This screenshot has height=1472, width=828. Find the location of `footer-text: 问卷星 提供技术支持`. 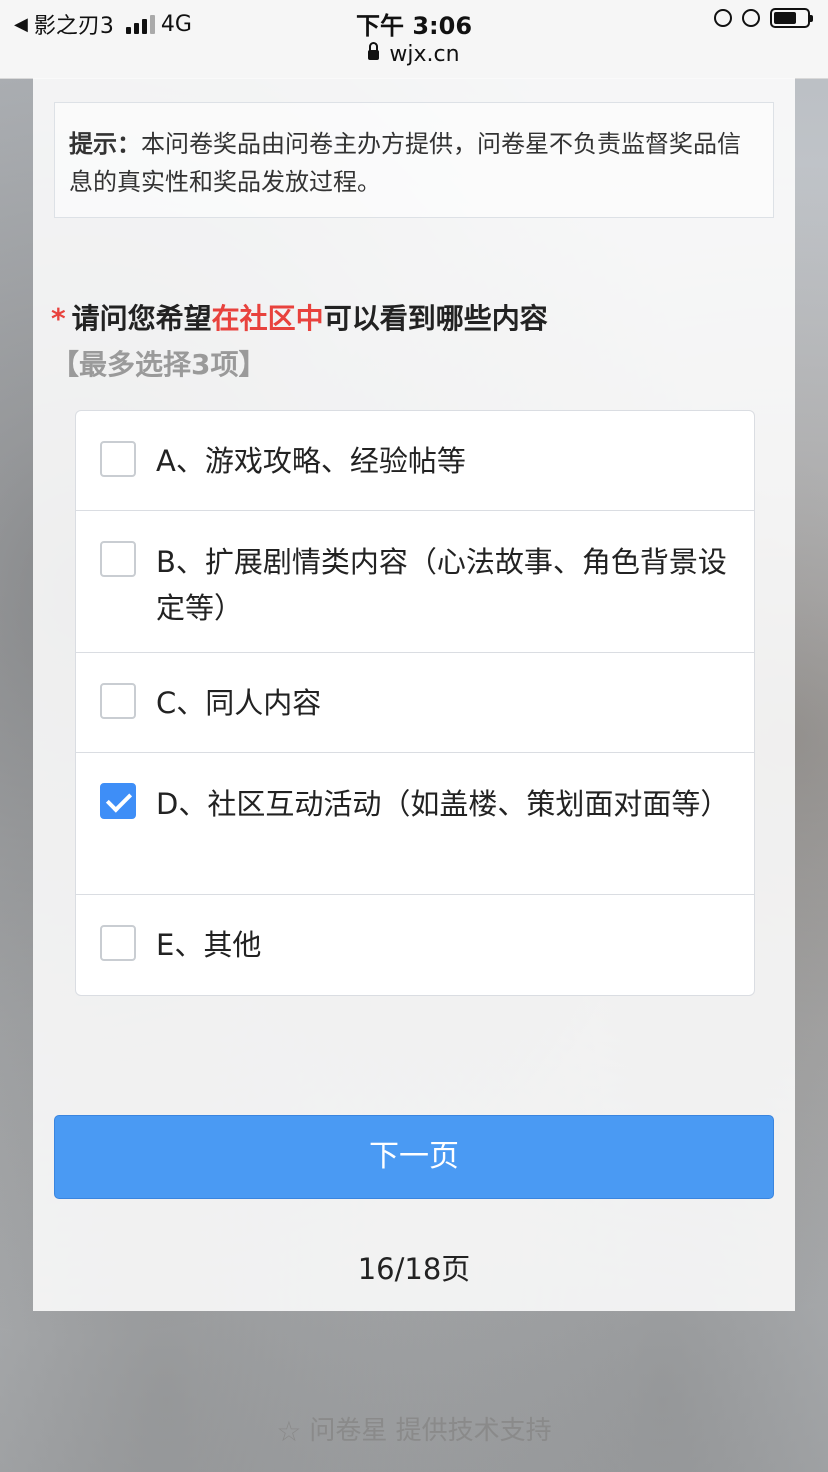

footer-text: 问卷星 提供技术支持 is located at coordinates (430, 1431).